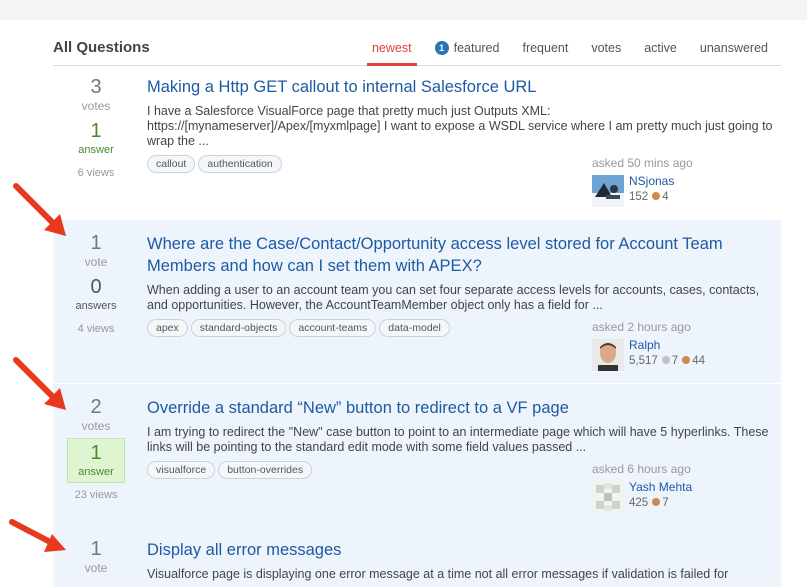 The image size is (807, 587). Describe the element at coordinates (698, 361) in the screenshot. I see `bronze-count: 44` at that location.